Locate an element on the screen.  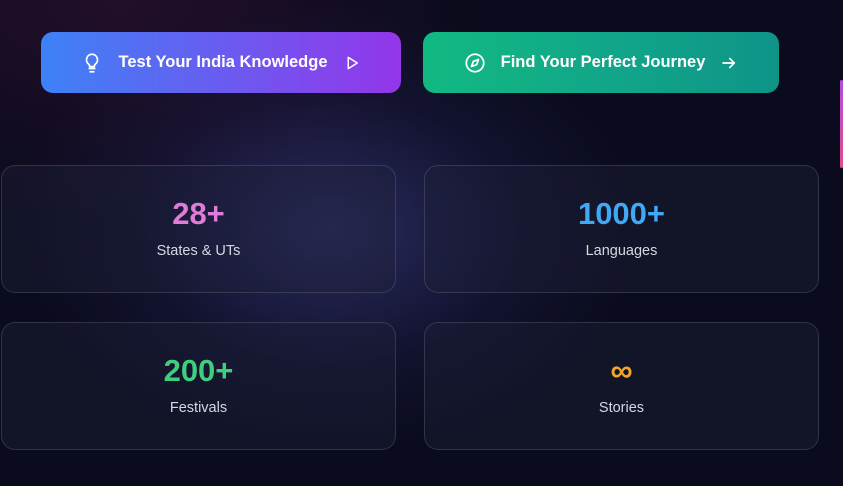
stat-card-festivals: 200+ Festivals is located at coordinates (198, 386).